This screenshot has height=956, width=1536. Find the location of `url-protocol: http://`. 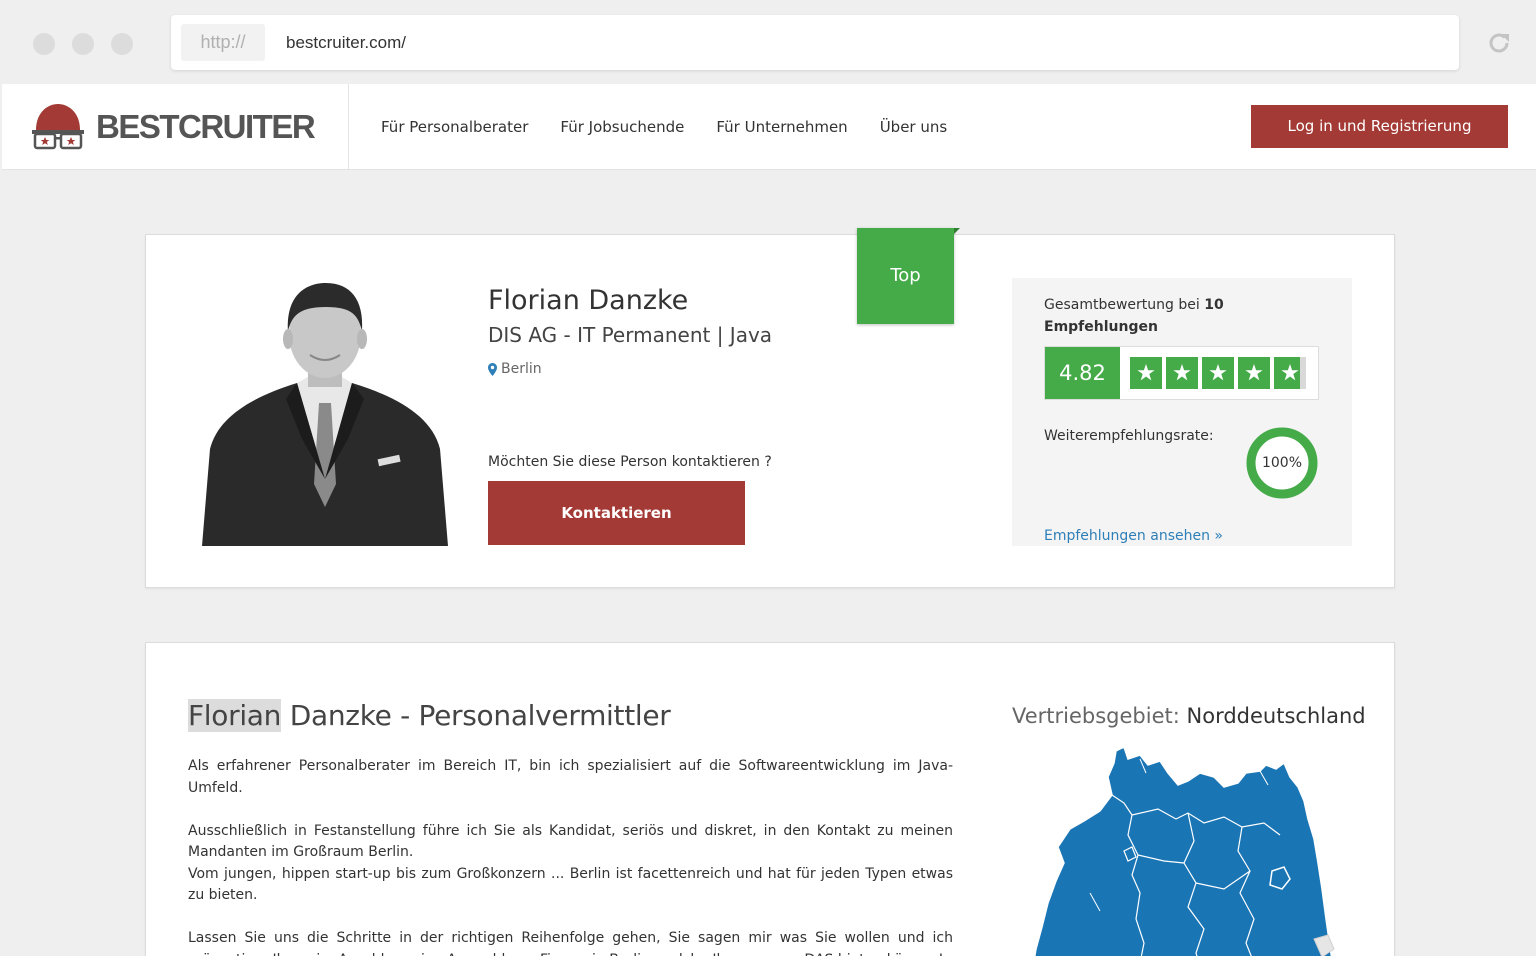

url-protocol: http:// is located at coordinates (223, 42).